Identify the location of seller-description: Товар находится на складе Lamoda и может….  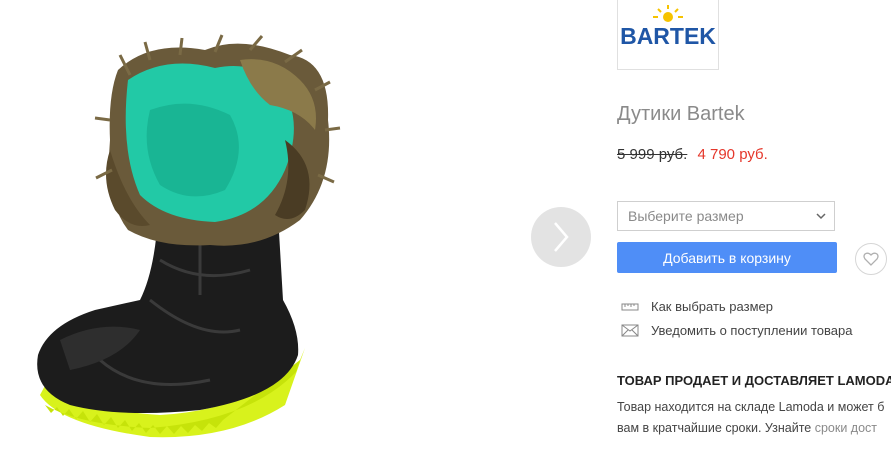
(754, 418).